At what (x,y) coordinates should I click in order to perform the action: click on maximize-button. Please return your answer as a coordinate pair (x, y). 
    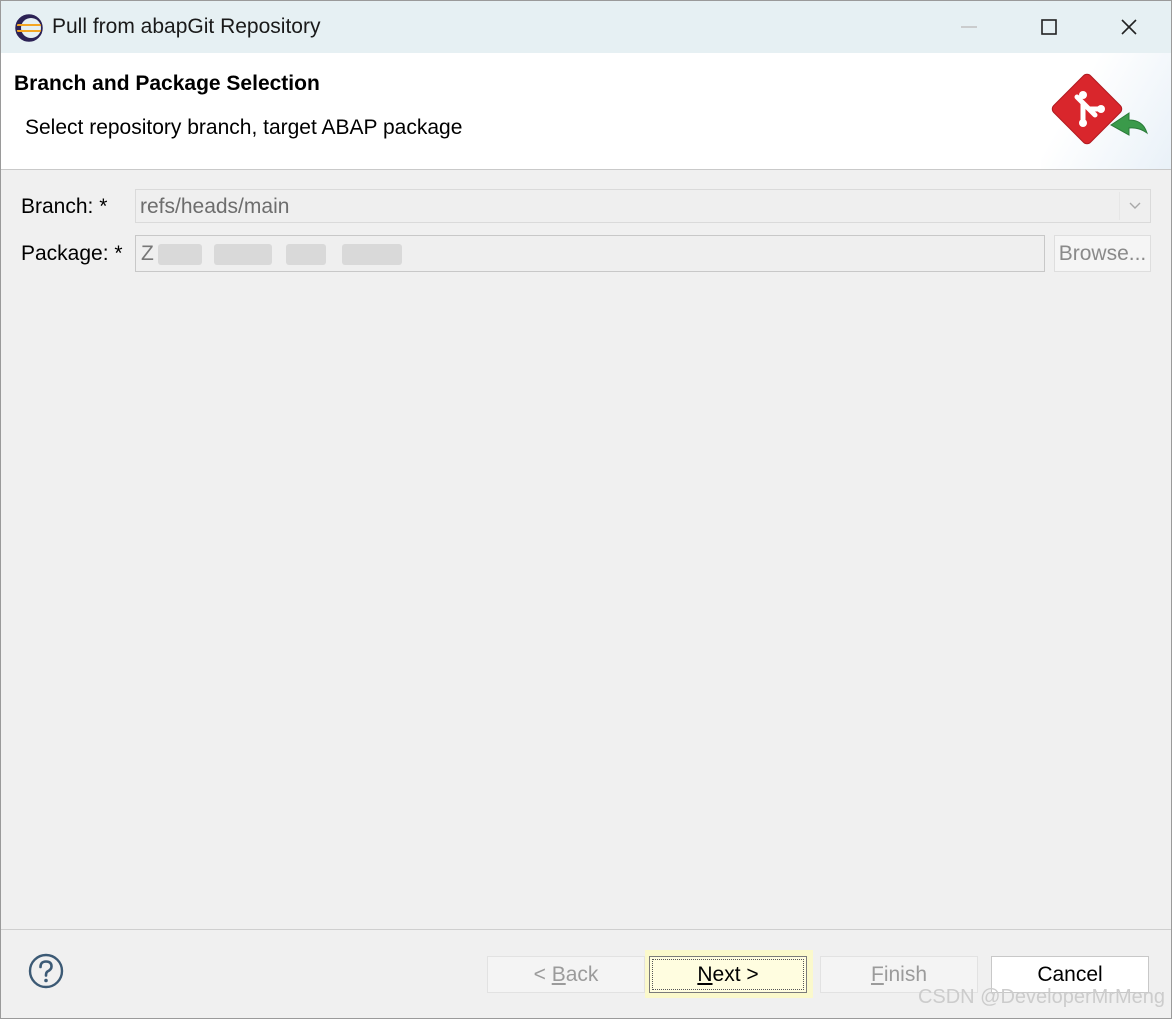
    Looking at the image, I should click on (1049, 27).